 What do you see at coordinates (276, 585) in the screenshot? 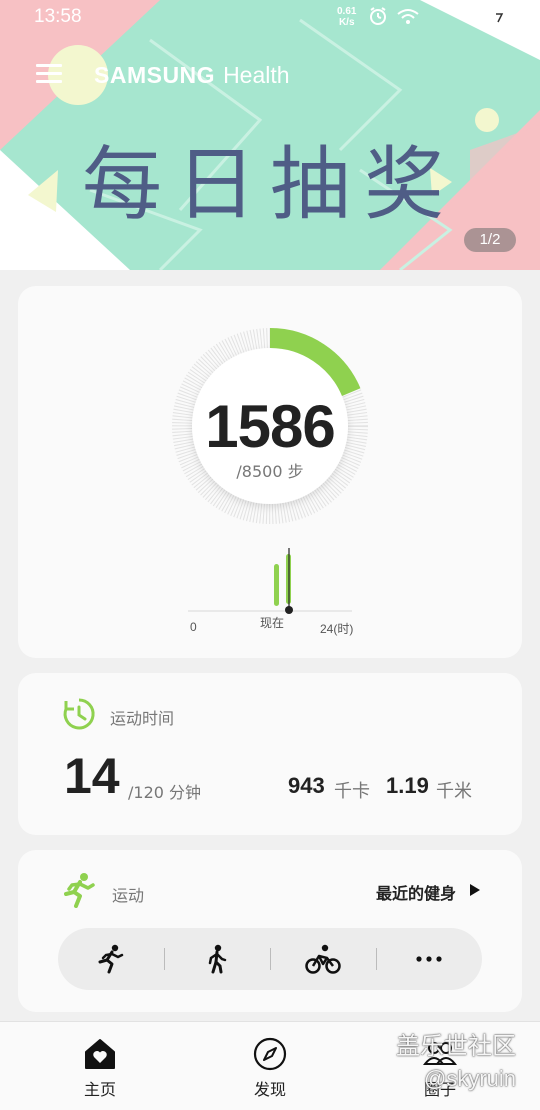
I see `chart-bar` at bounding box center [276, 585].